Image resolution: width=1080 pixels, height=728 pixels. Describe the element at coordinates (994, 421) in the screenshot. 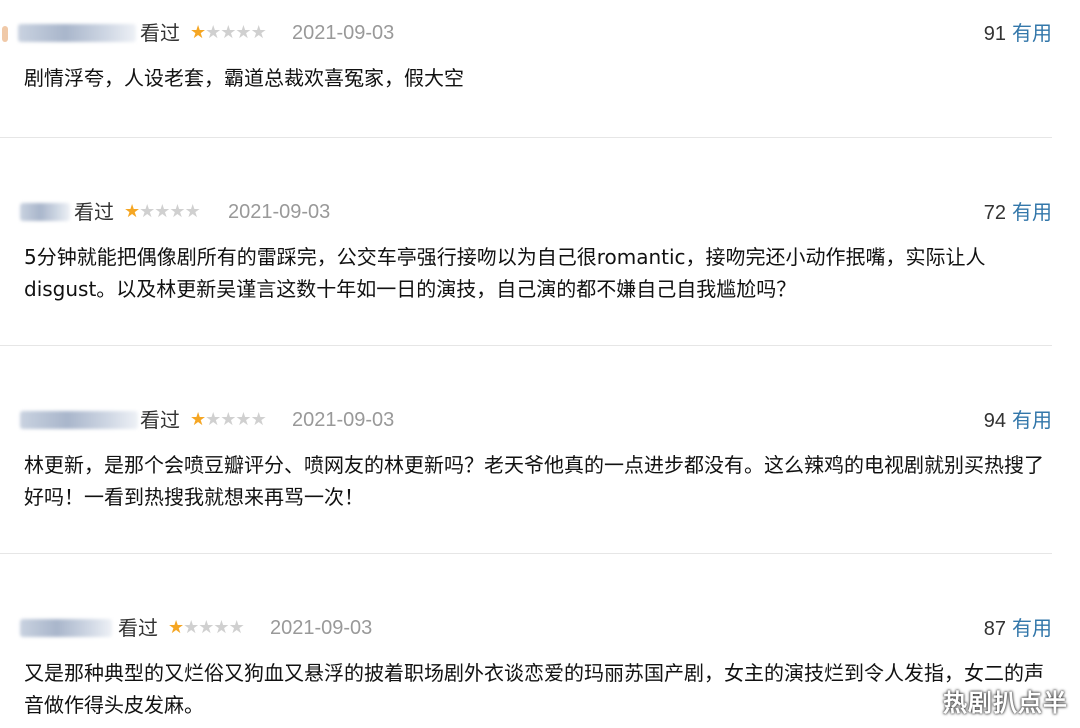

I see `useful-count: 94` at that location.